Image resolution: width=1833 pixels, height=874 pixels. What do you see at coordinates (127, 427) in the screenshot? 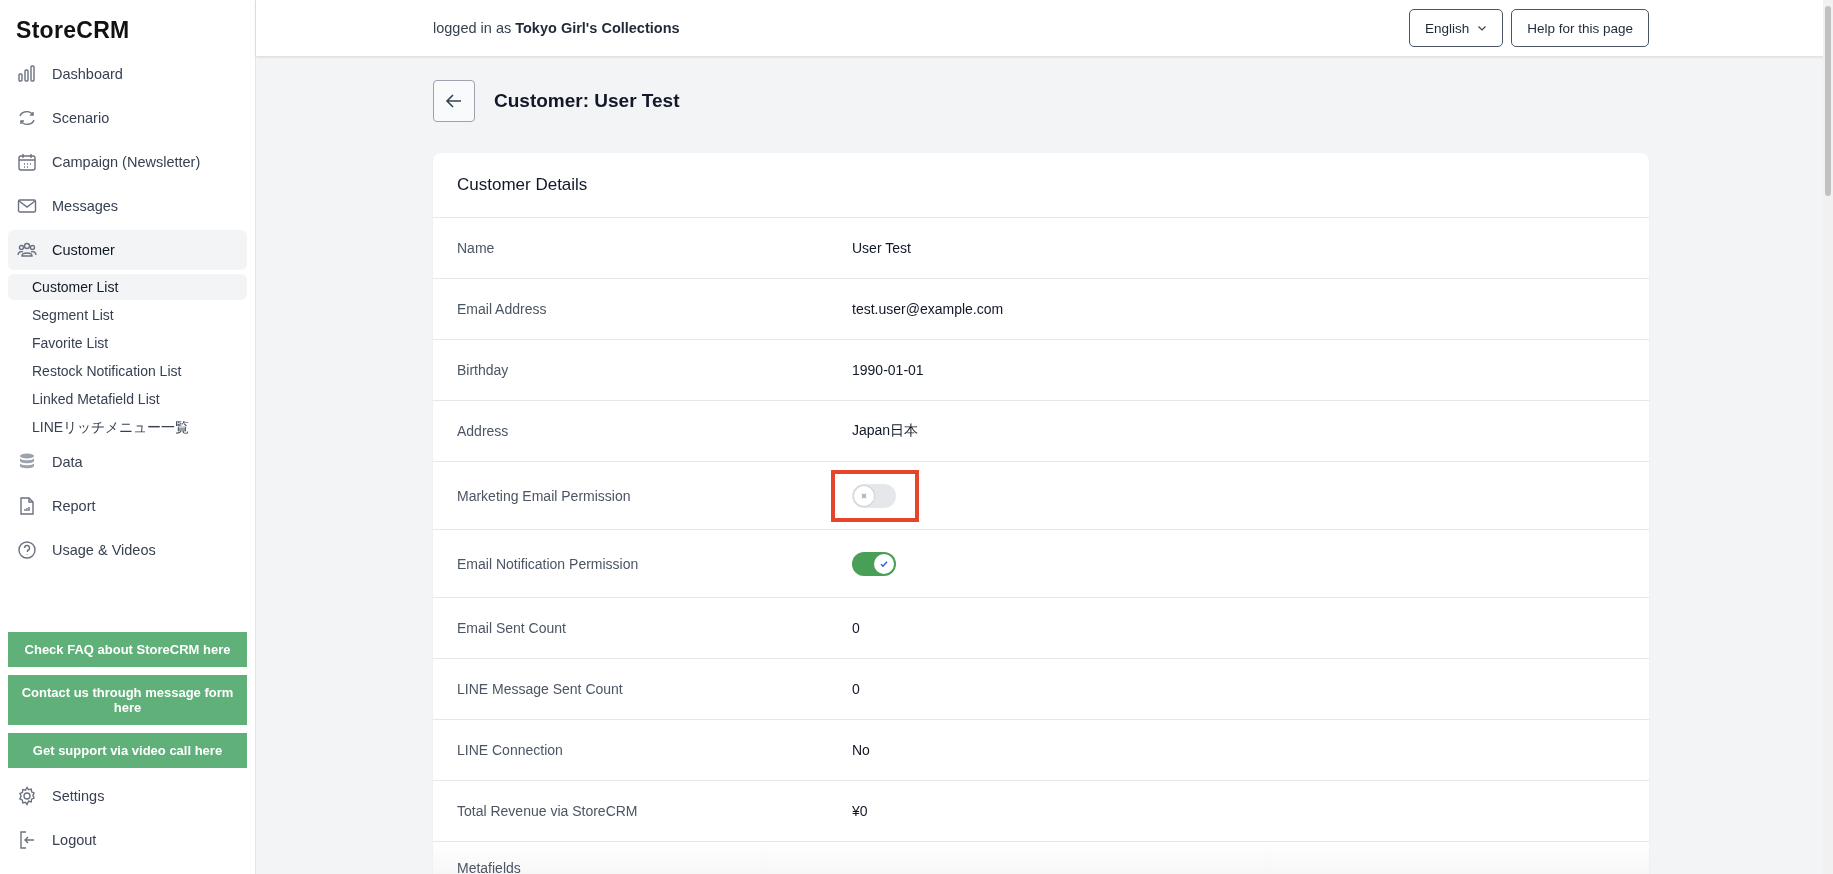
I see `nav-subitem: LINEリッチメニュー一覧` at bounding box center [127, 427].